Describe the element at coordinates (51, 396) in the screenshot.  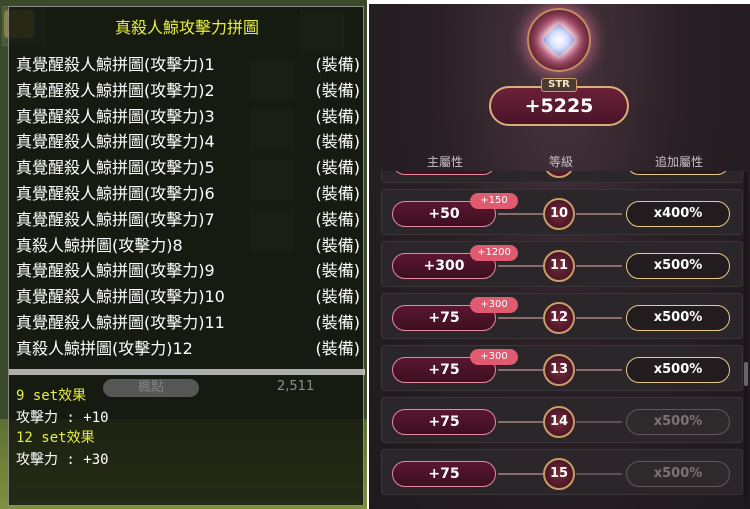
I see `set-effect-header: 9 set效果` at that location.